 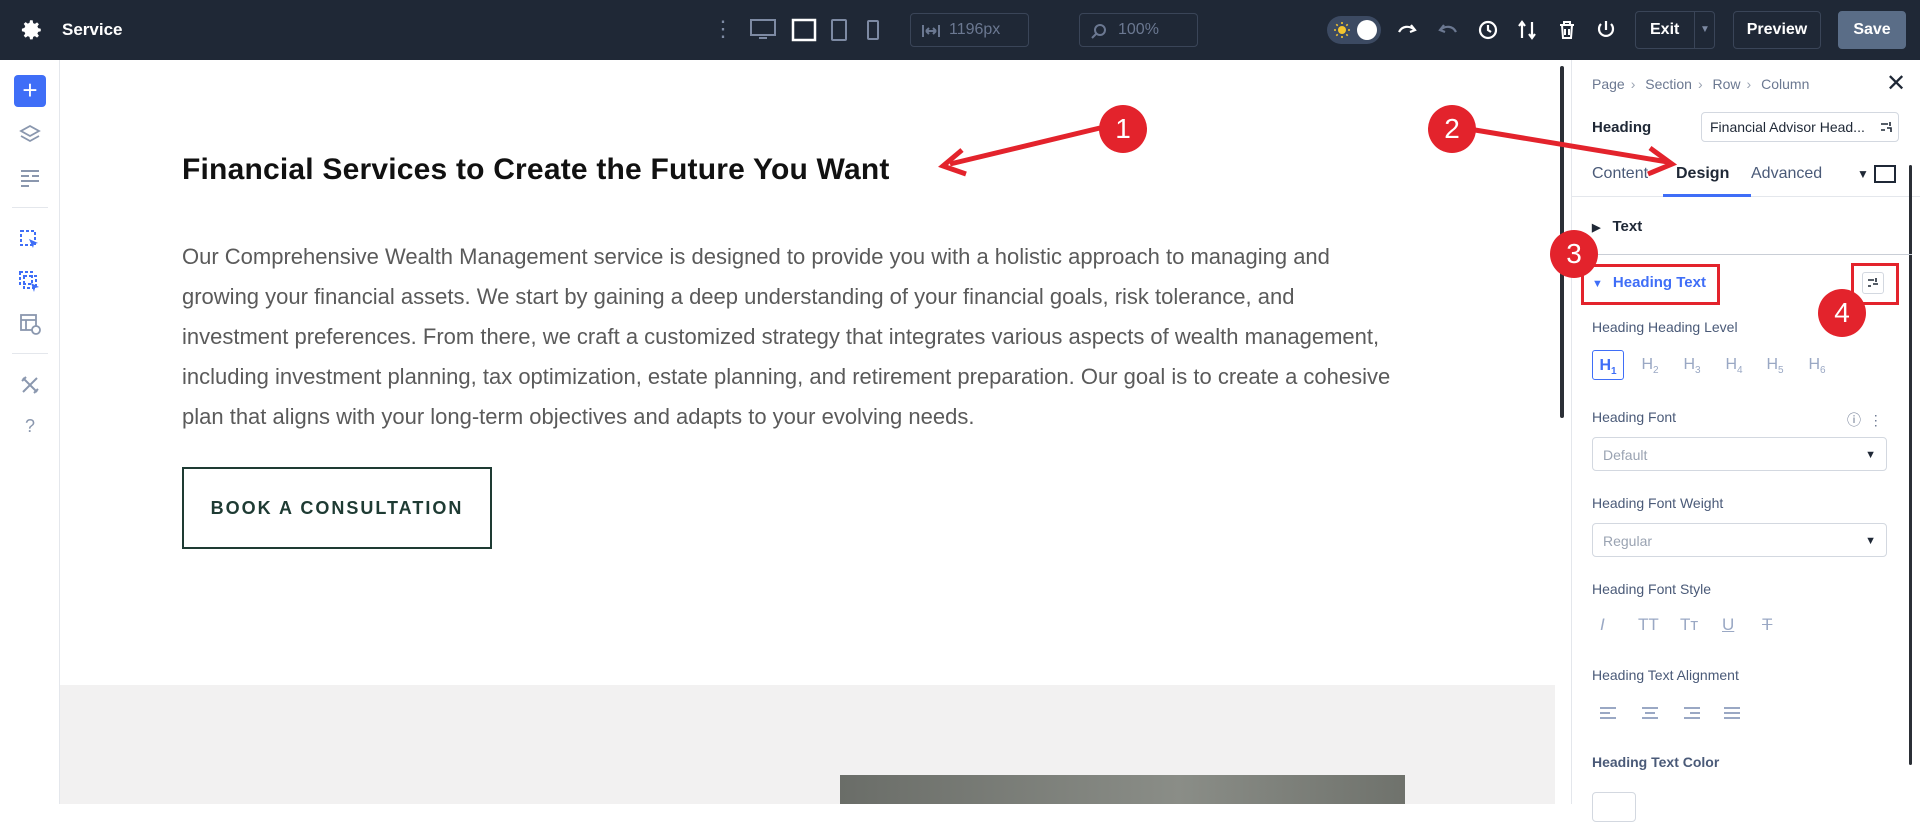 I want to click on exit-button: Exit ▼, so click(x=1675, y=30).